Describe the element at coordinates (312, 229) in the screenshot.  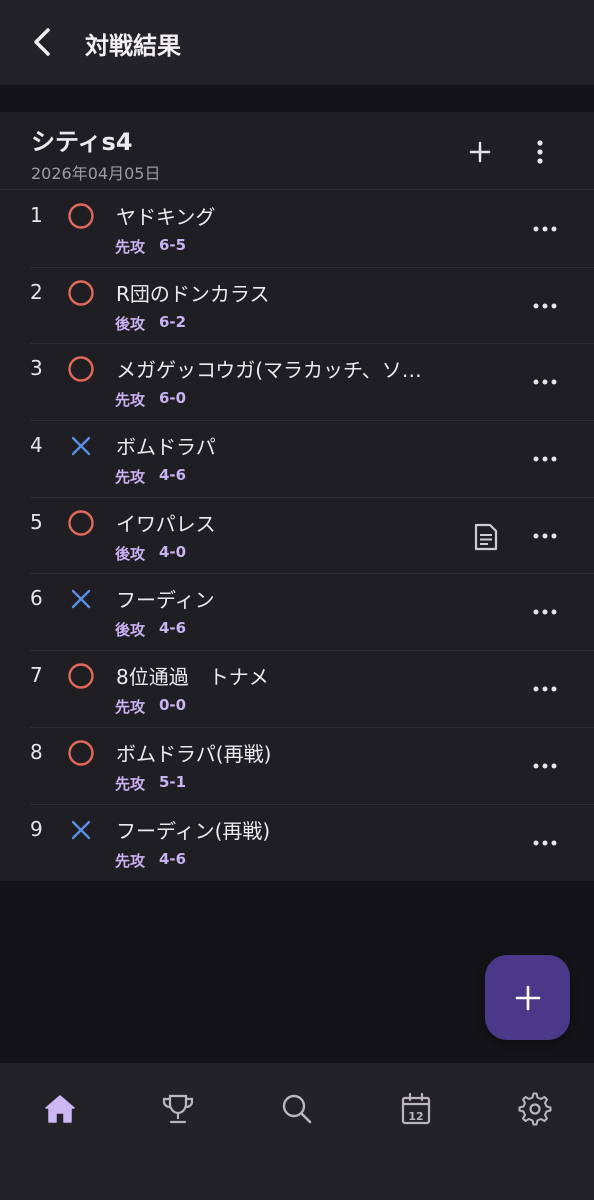
I see `match-row: 1 ヤドキング先攻 6-5` at that location.